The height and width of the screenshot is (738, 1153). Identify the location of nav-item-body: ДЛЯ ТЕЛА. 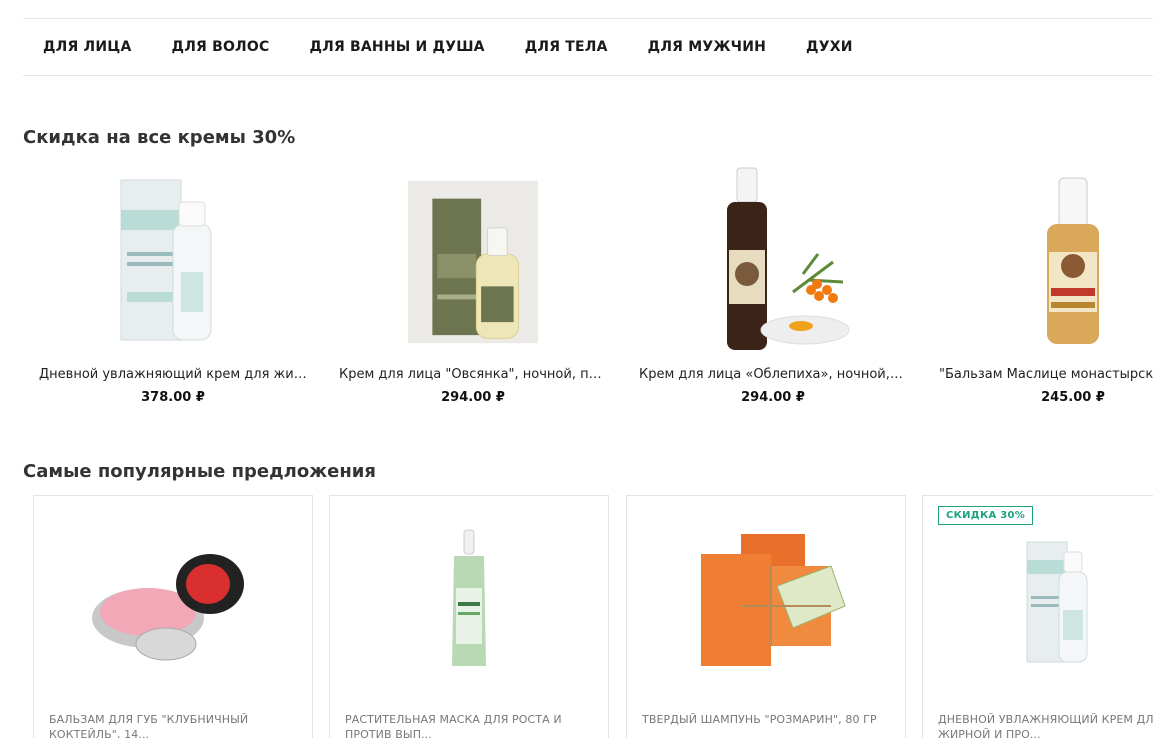
(566, 47).